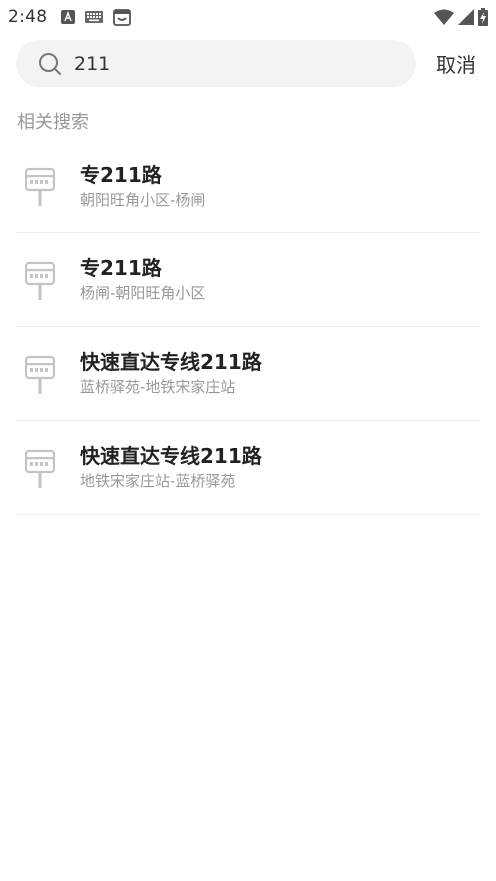  What do you see at coordinates (158, 481) in the screenshot?
I see `result-route: 地铁宋家庄站-蓝桥驿苑` at bounding box center [158, 481].